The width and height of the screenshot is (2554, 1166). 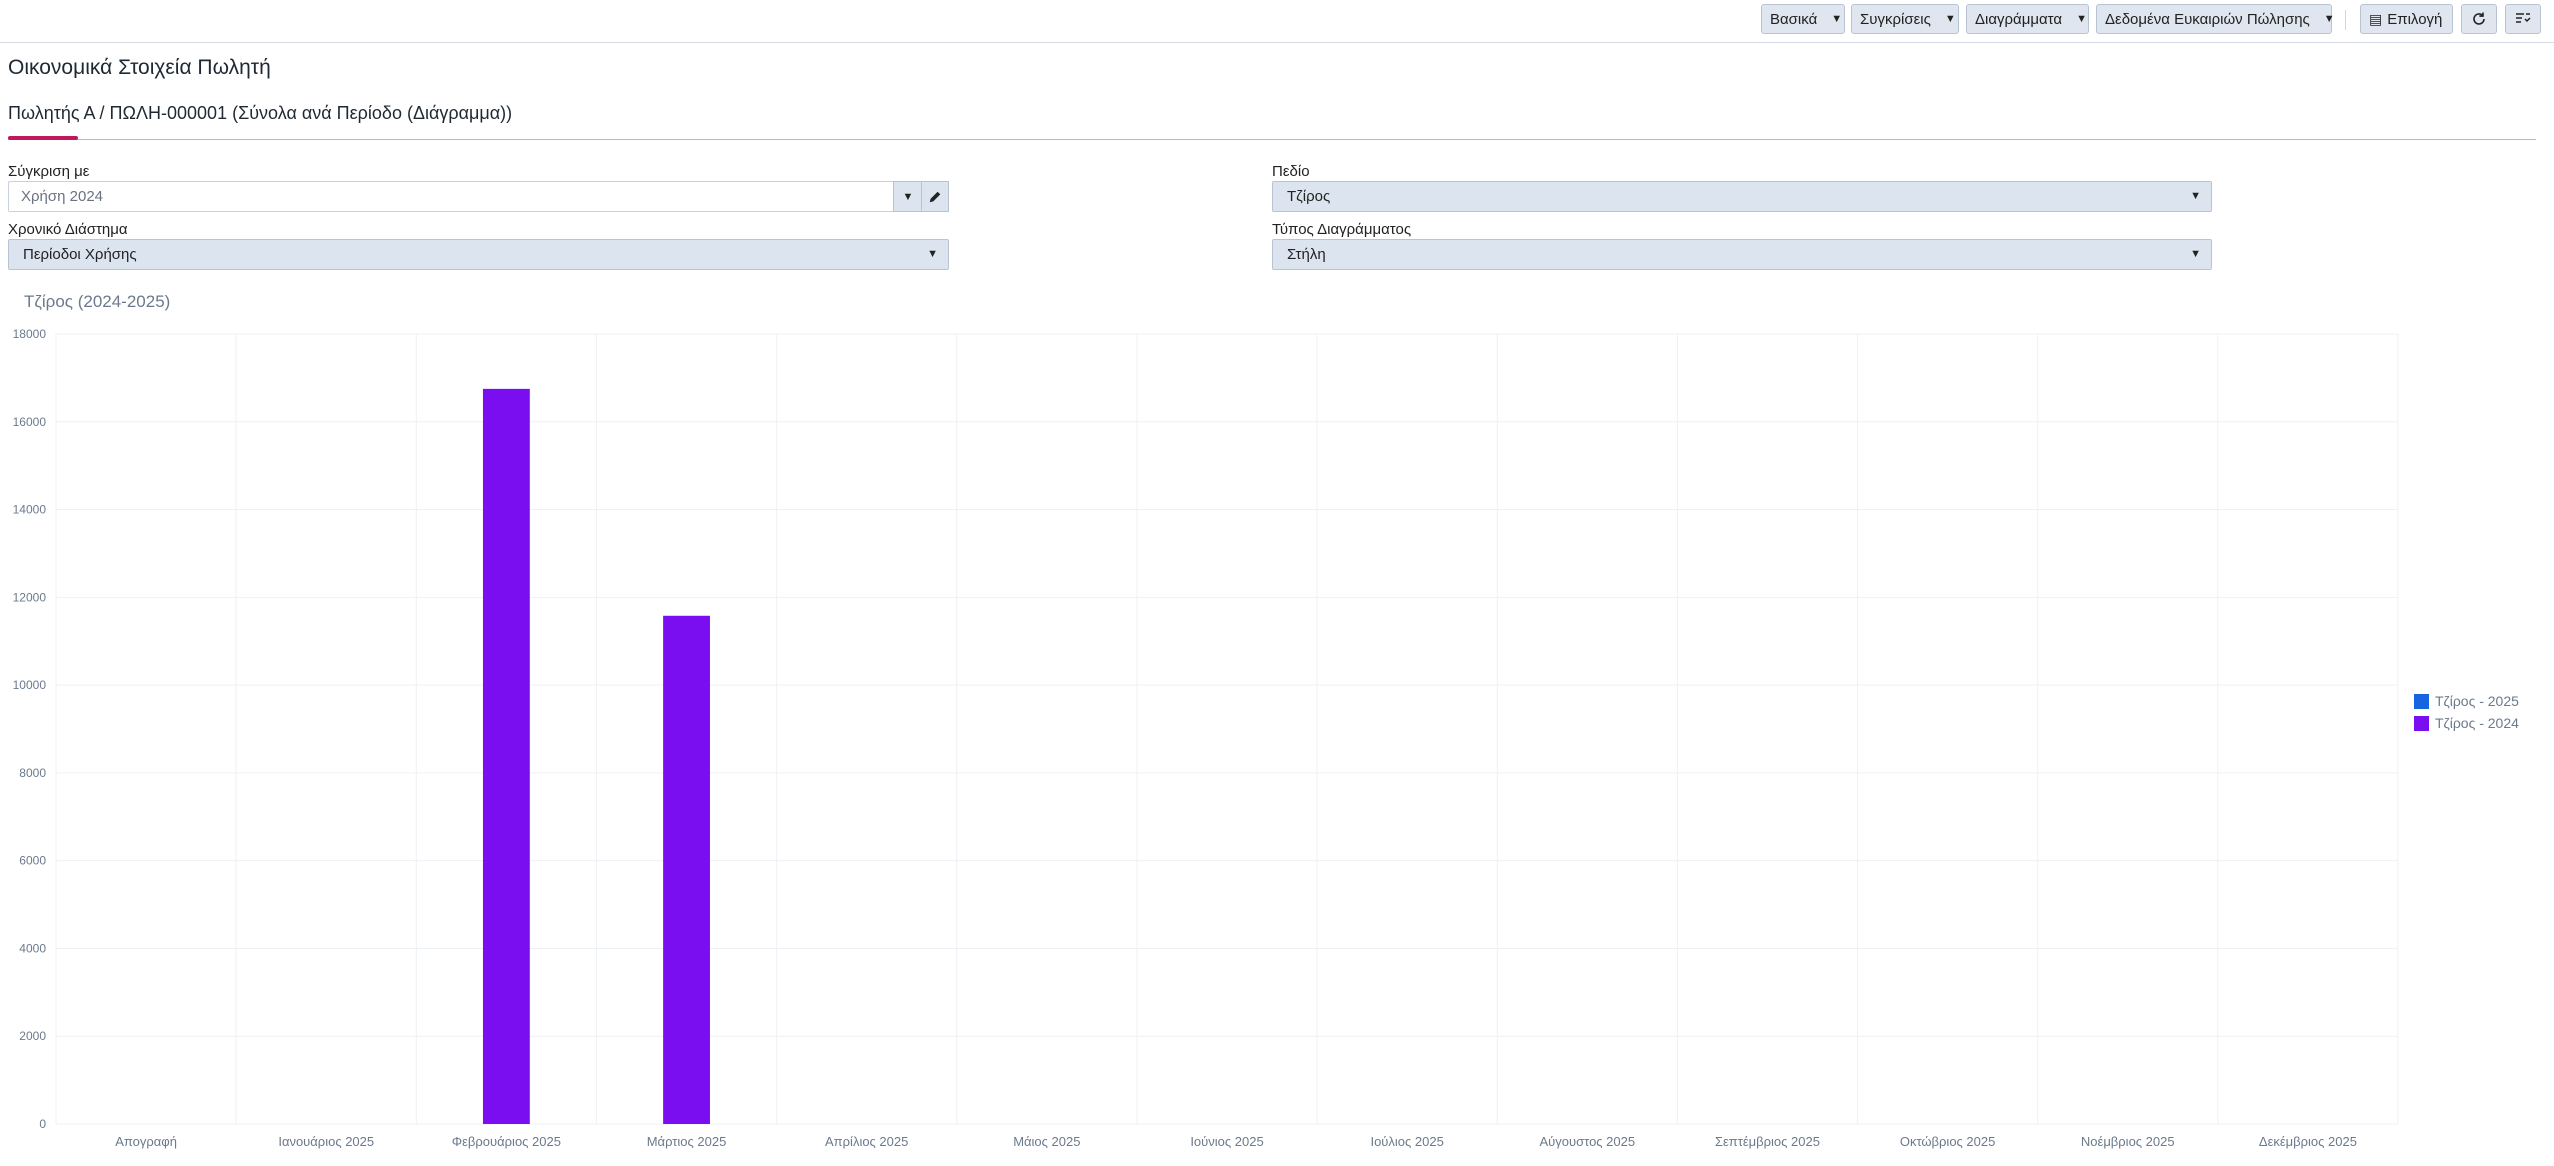 I want to click on chart-type-select: Στήλη ▼, so click(x=1742, y=254).